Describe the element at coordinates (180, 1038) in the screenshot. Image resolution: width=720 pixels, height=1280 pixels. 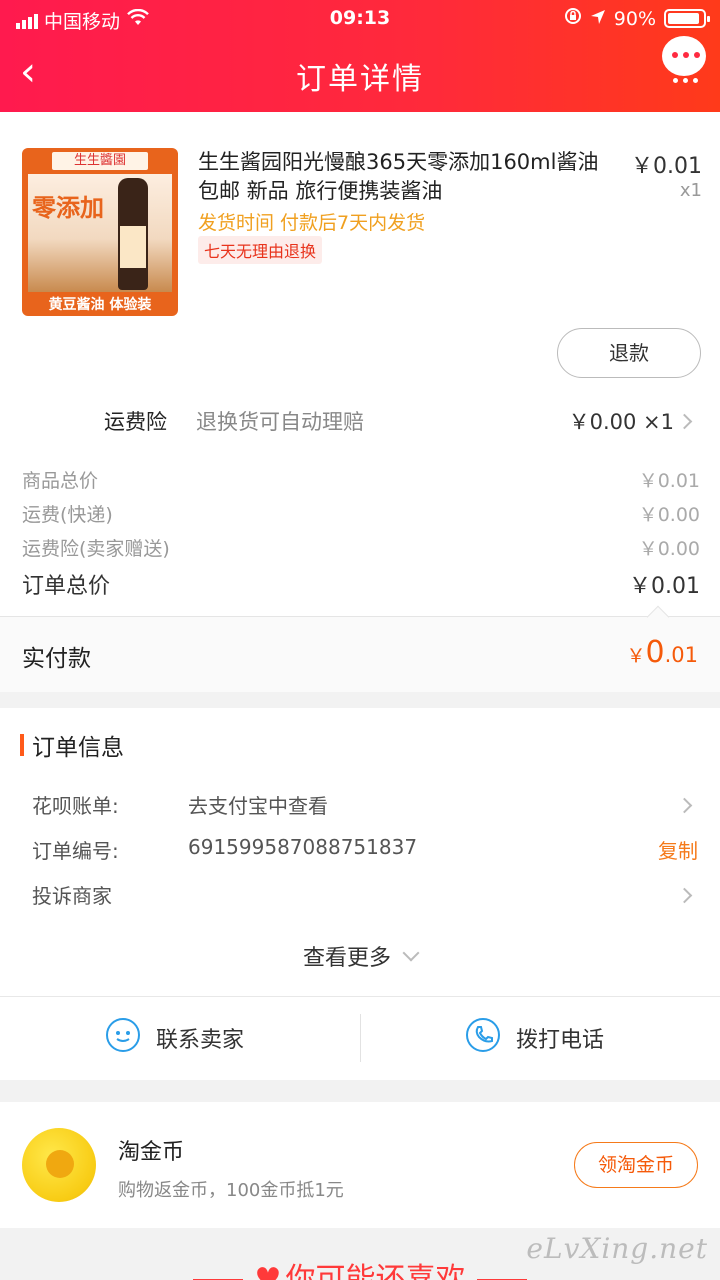
I see `contact-seller-button: 联系卖家` at that location.